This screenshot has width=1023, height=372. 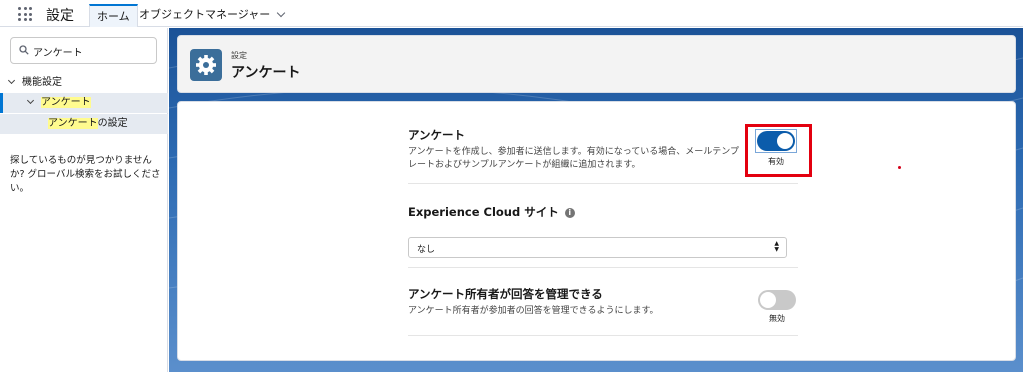 I want to click on tab-object-manager-label: オブジェクトマネージャー, so click(x=205, y=14).